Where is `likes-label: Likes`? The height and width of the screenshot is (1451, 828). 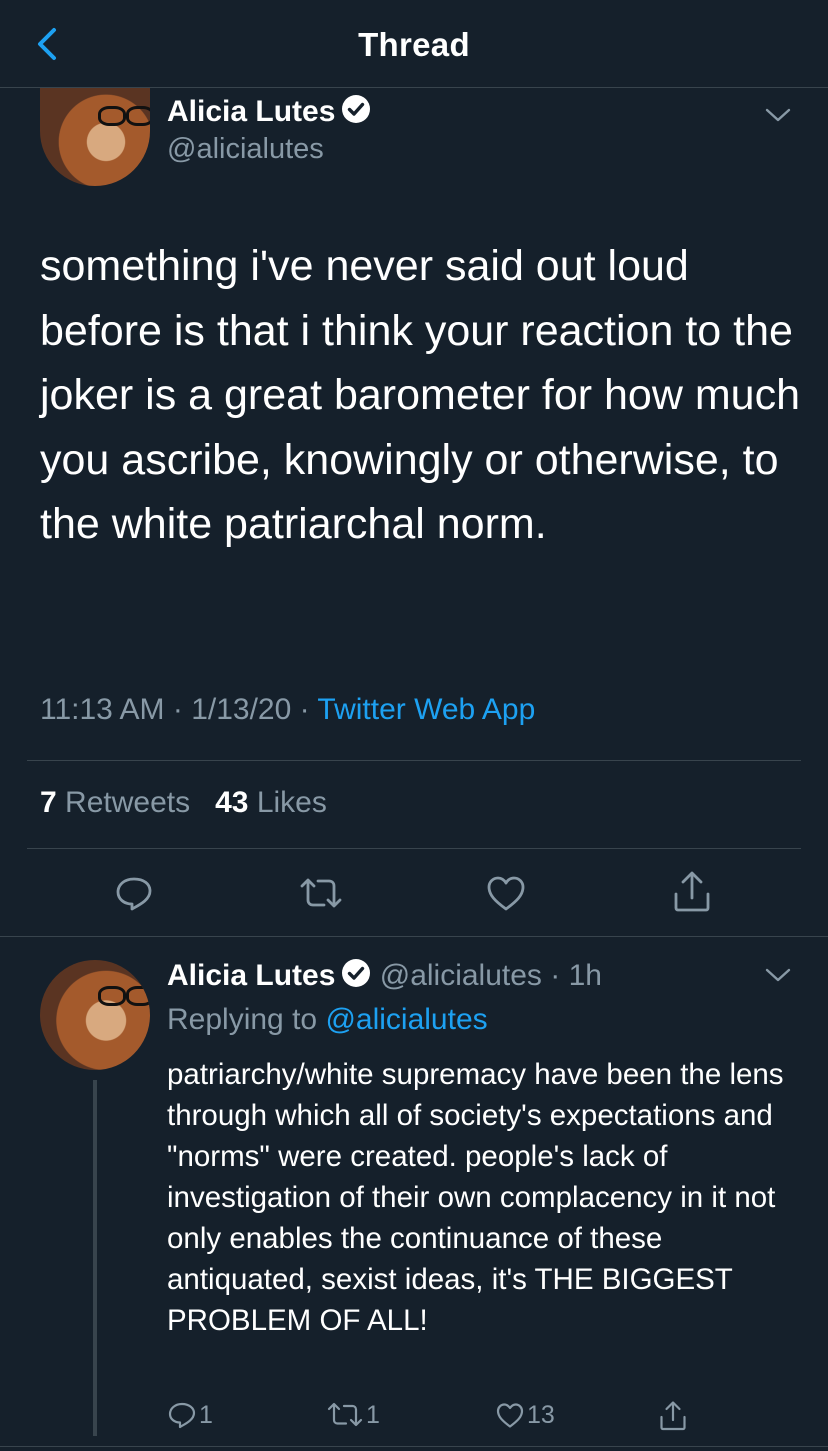
likes-label: Likes is located at coordinates (291, 802).